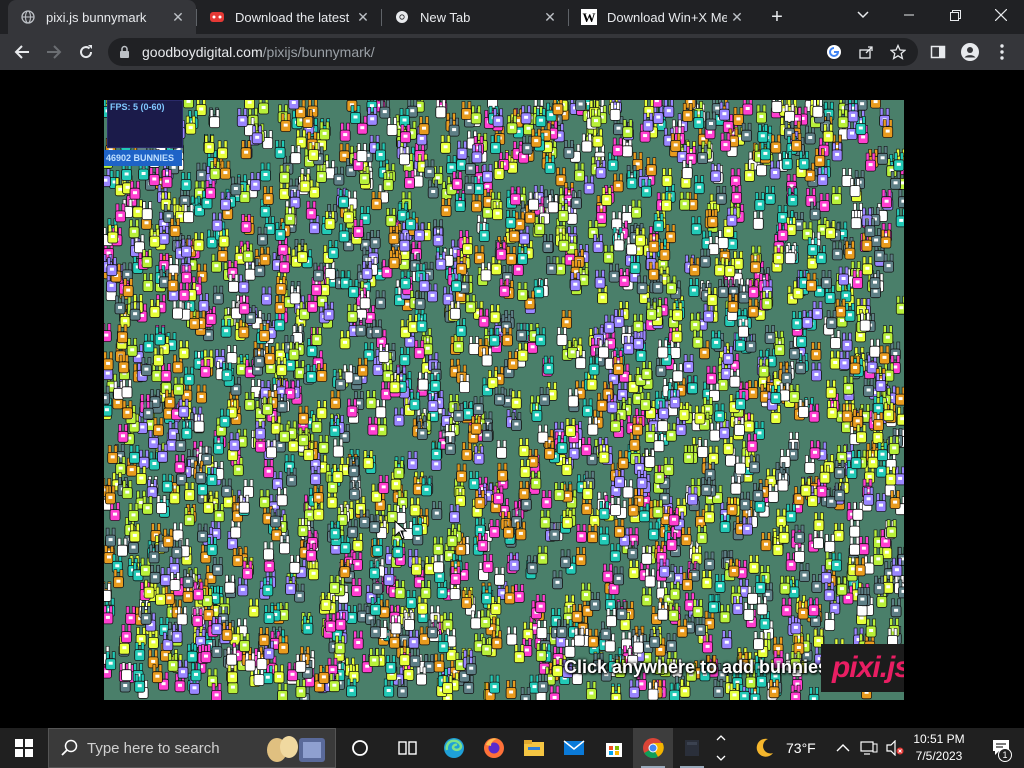 This screenshot has height=768, width=1024. What do you see at coordinates (54, 52) in the screenshot?
I see `forward-button` at bounding box center [54, 52].